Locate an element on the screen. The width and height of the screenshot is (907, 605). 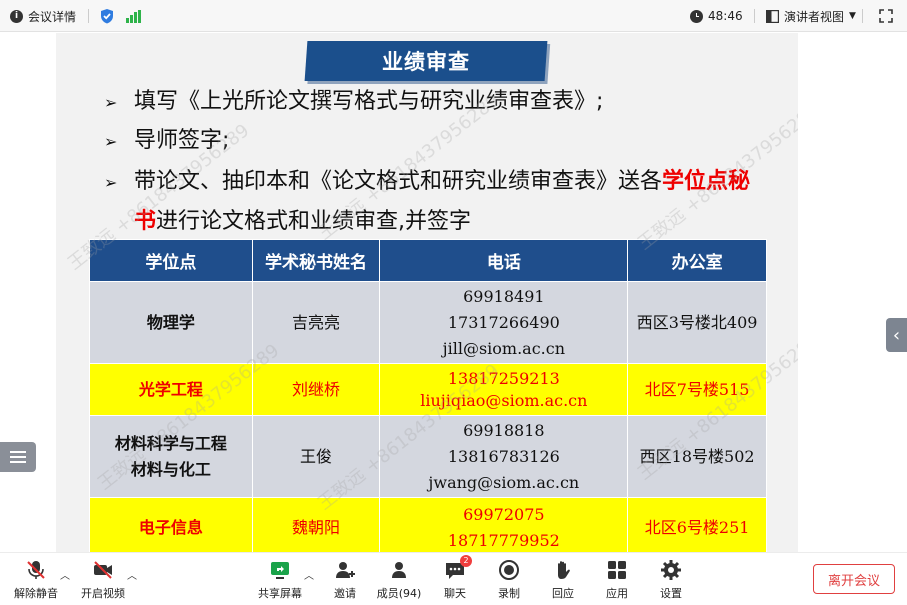
degree-line: 材料与化工 is located at coordinates (170, 469).